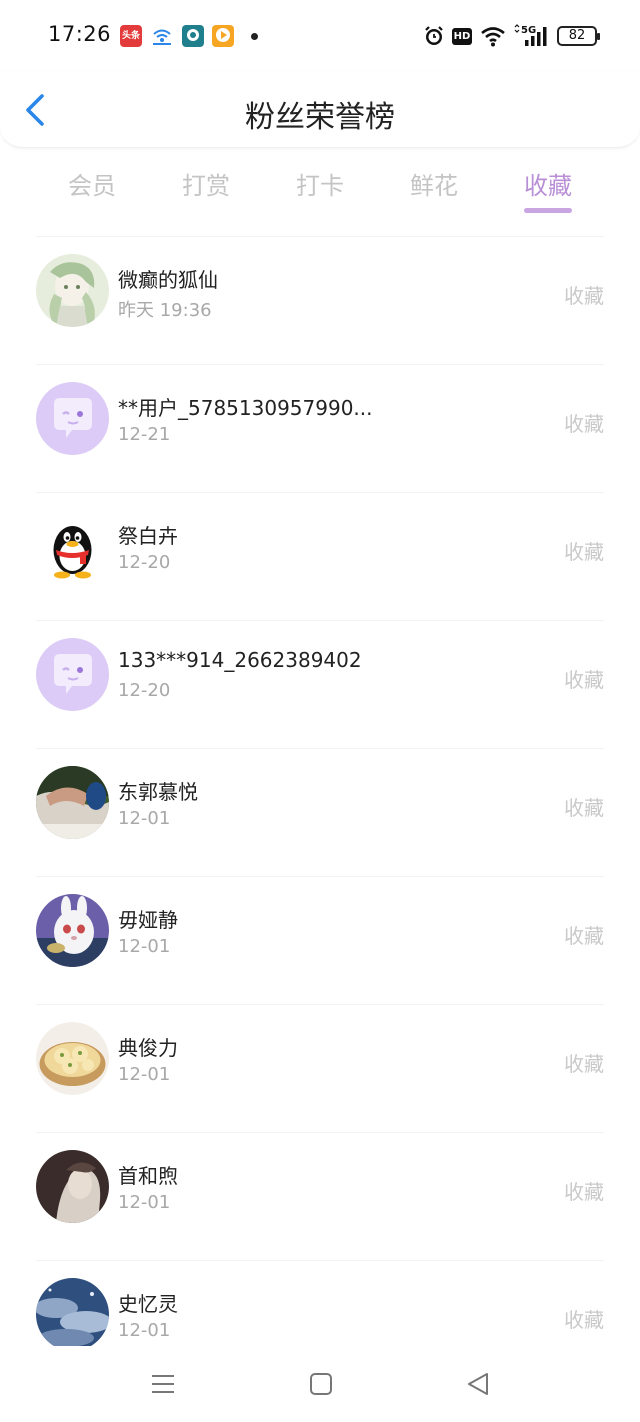  I want to click on system-nav-bar, so click(320, 1384).